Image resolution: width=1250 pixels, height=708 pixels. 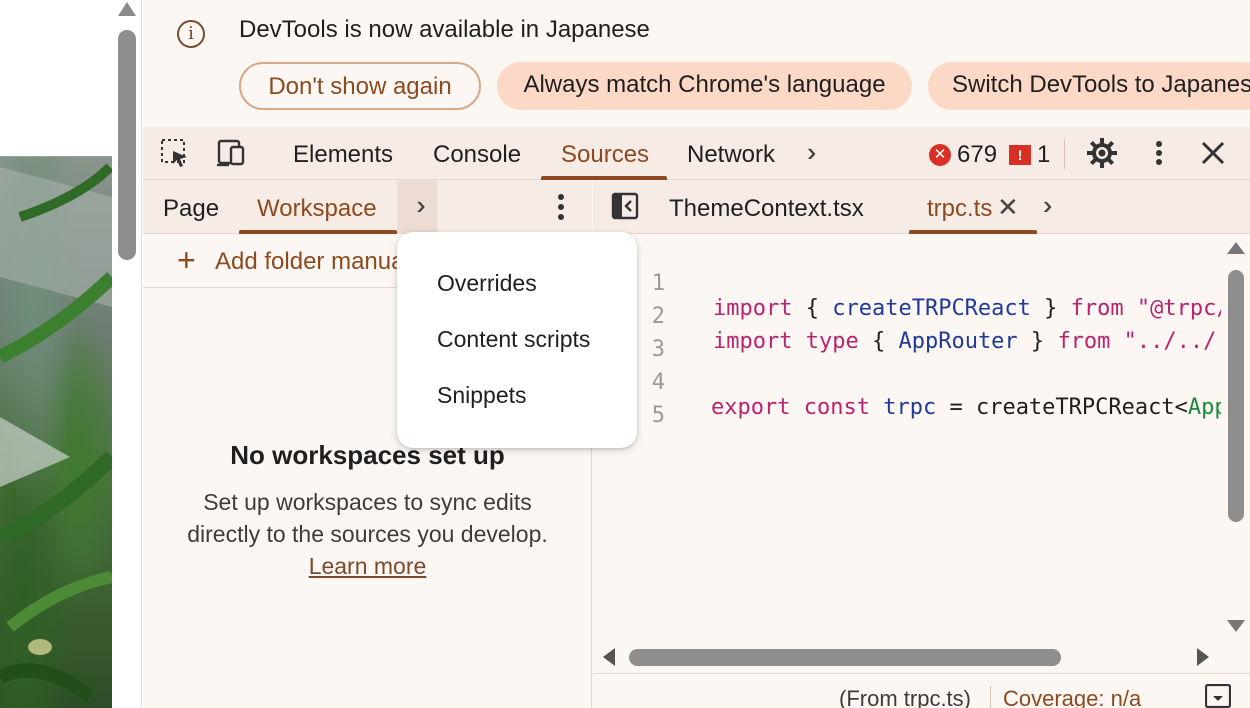 I want to click on device-toolbar-icon, so click(x=231, y=153).